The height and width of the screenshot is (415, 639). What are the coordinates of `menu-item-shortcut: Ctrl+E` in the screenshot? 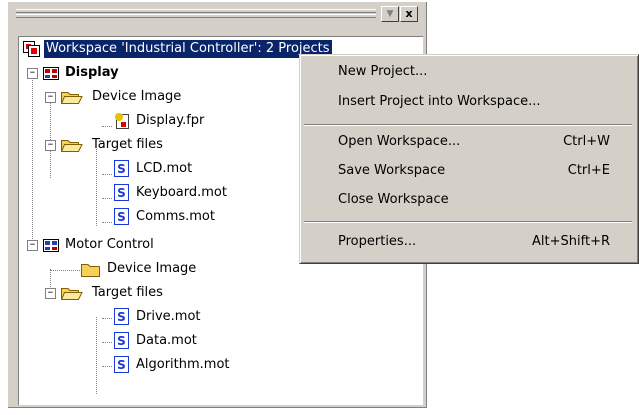 It's located at (588, 170).